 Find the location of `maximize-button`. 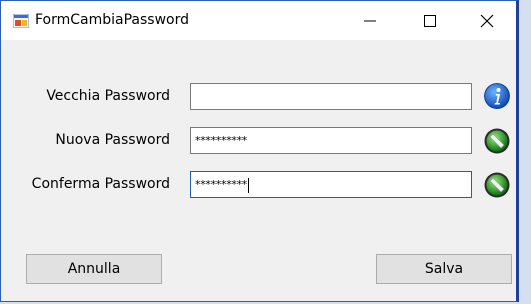

maximize-button is located at coordinates (430, 20).